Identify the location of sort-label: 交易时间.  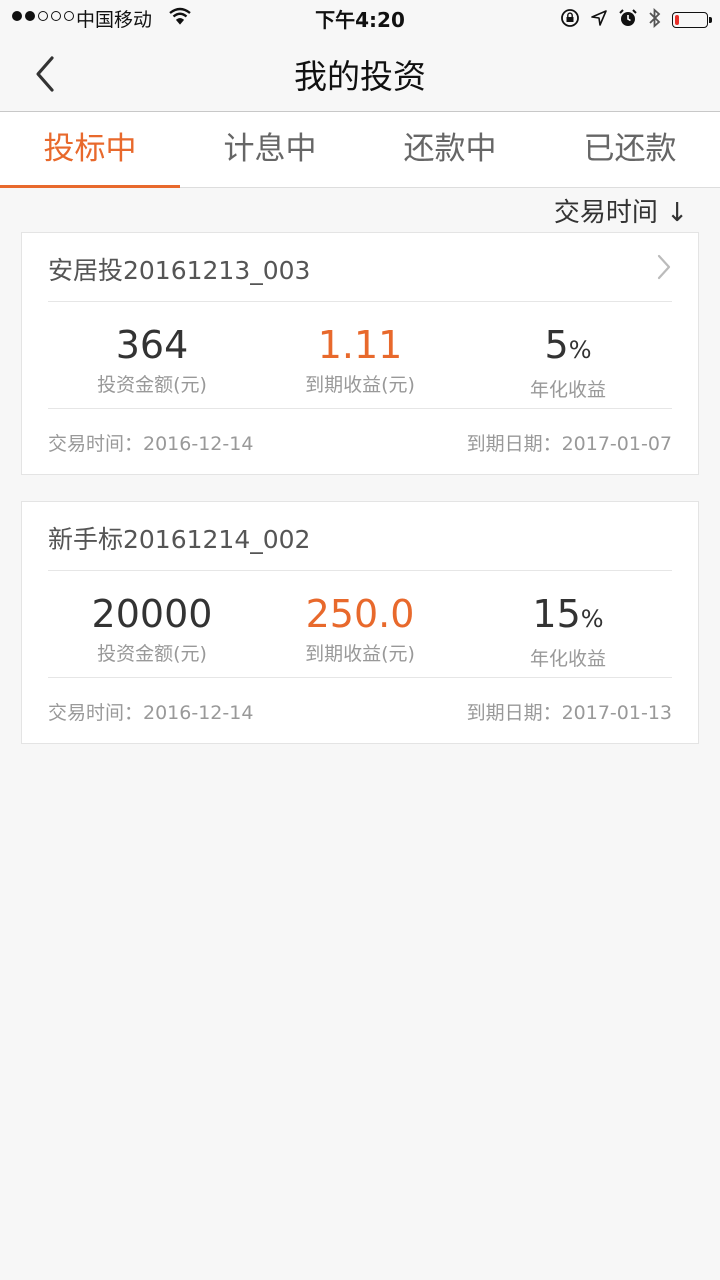
(605, 213).